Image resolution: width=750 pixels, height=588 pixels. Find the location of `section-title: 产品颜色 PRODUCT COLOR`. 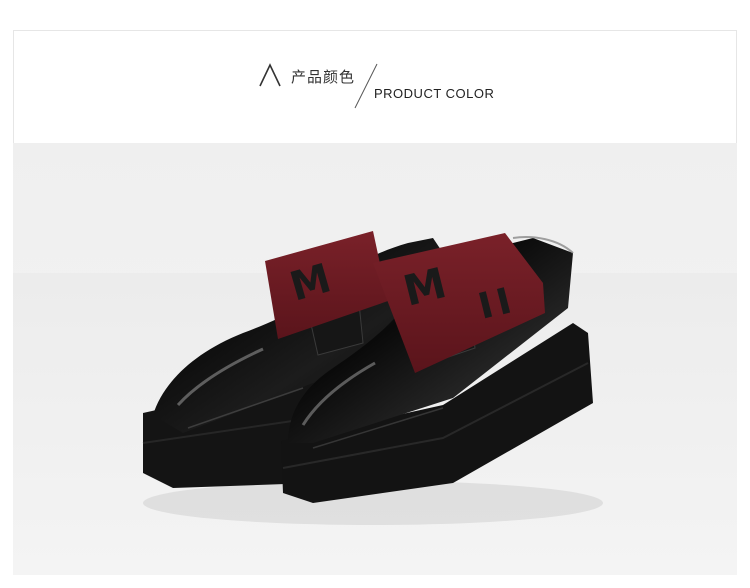

section-title: 产品颜色 PRODUCT COLOR is located at coordinates (388, 90).